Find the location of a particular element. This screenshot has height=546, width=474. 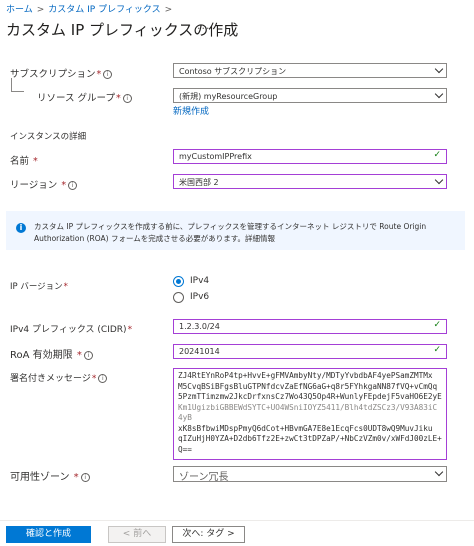

region-label-text: リージョン is located at coordinates (34, 185).